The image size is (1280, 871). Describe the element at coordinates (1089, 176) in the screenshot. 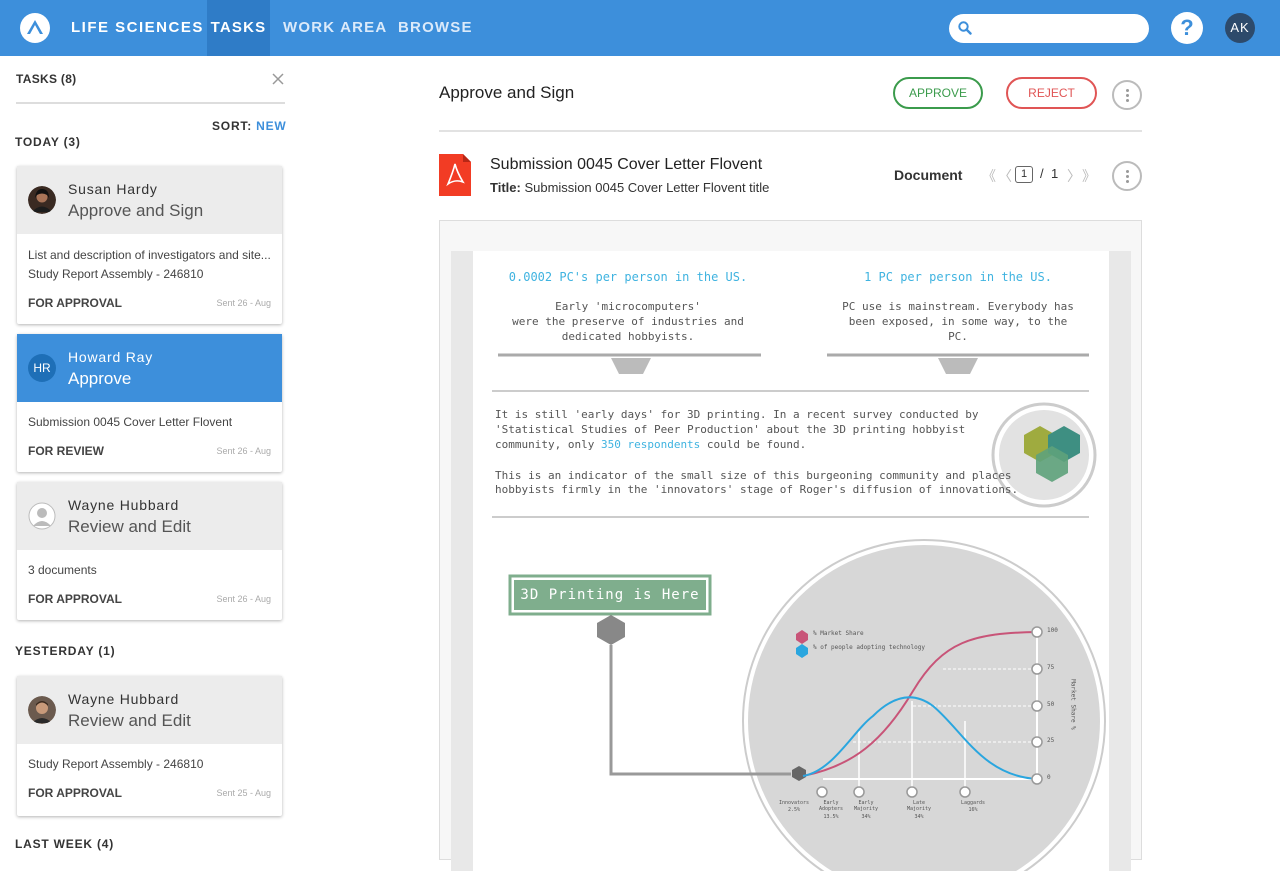

I see `last-page-icon: 》` at that location.